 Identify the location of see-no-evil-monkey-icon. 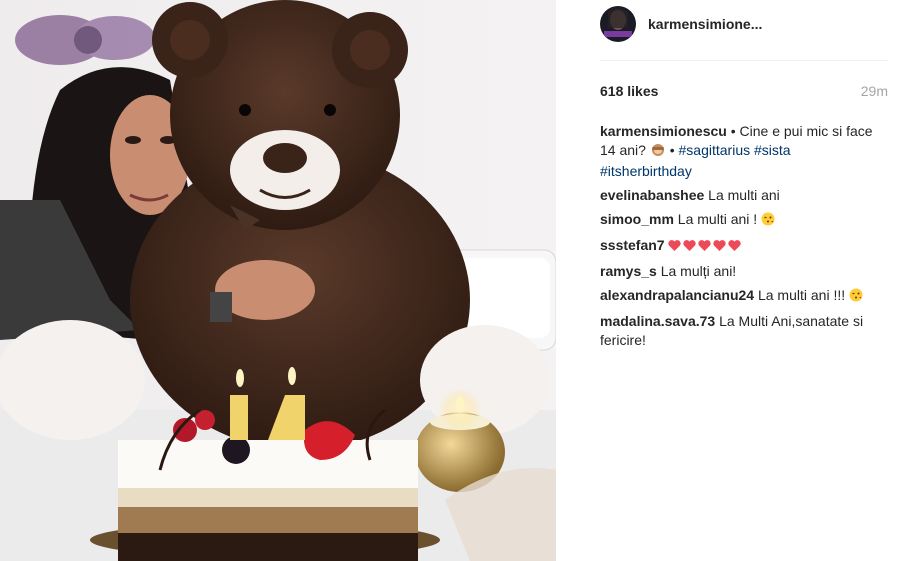
(658, 152).